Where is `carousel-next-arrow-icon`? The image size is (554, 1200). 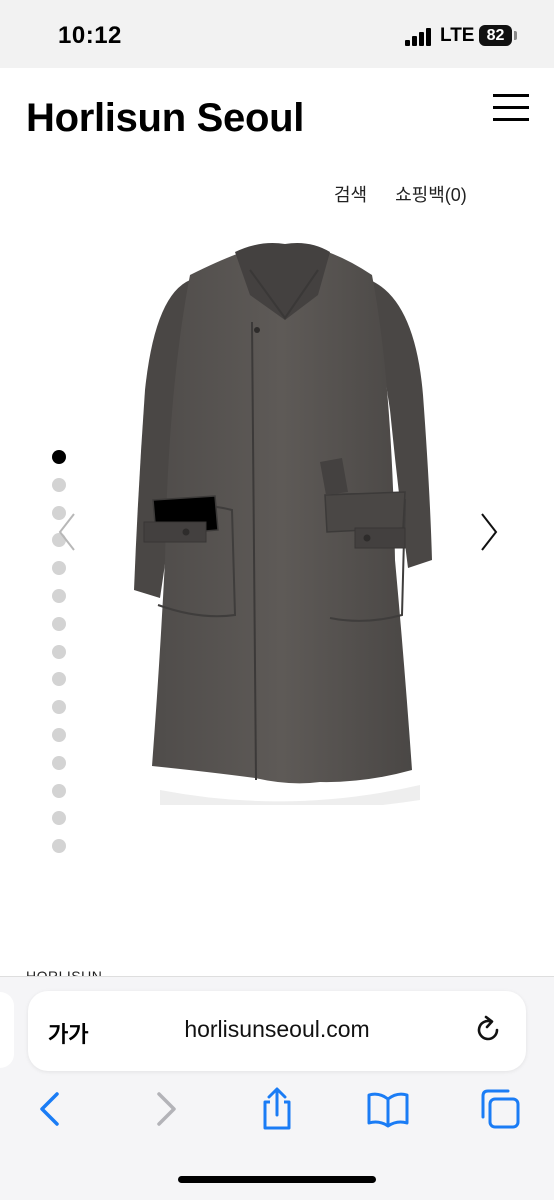 carousel-next-arrow-icon is located at coordinates (489, 532).